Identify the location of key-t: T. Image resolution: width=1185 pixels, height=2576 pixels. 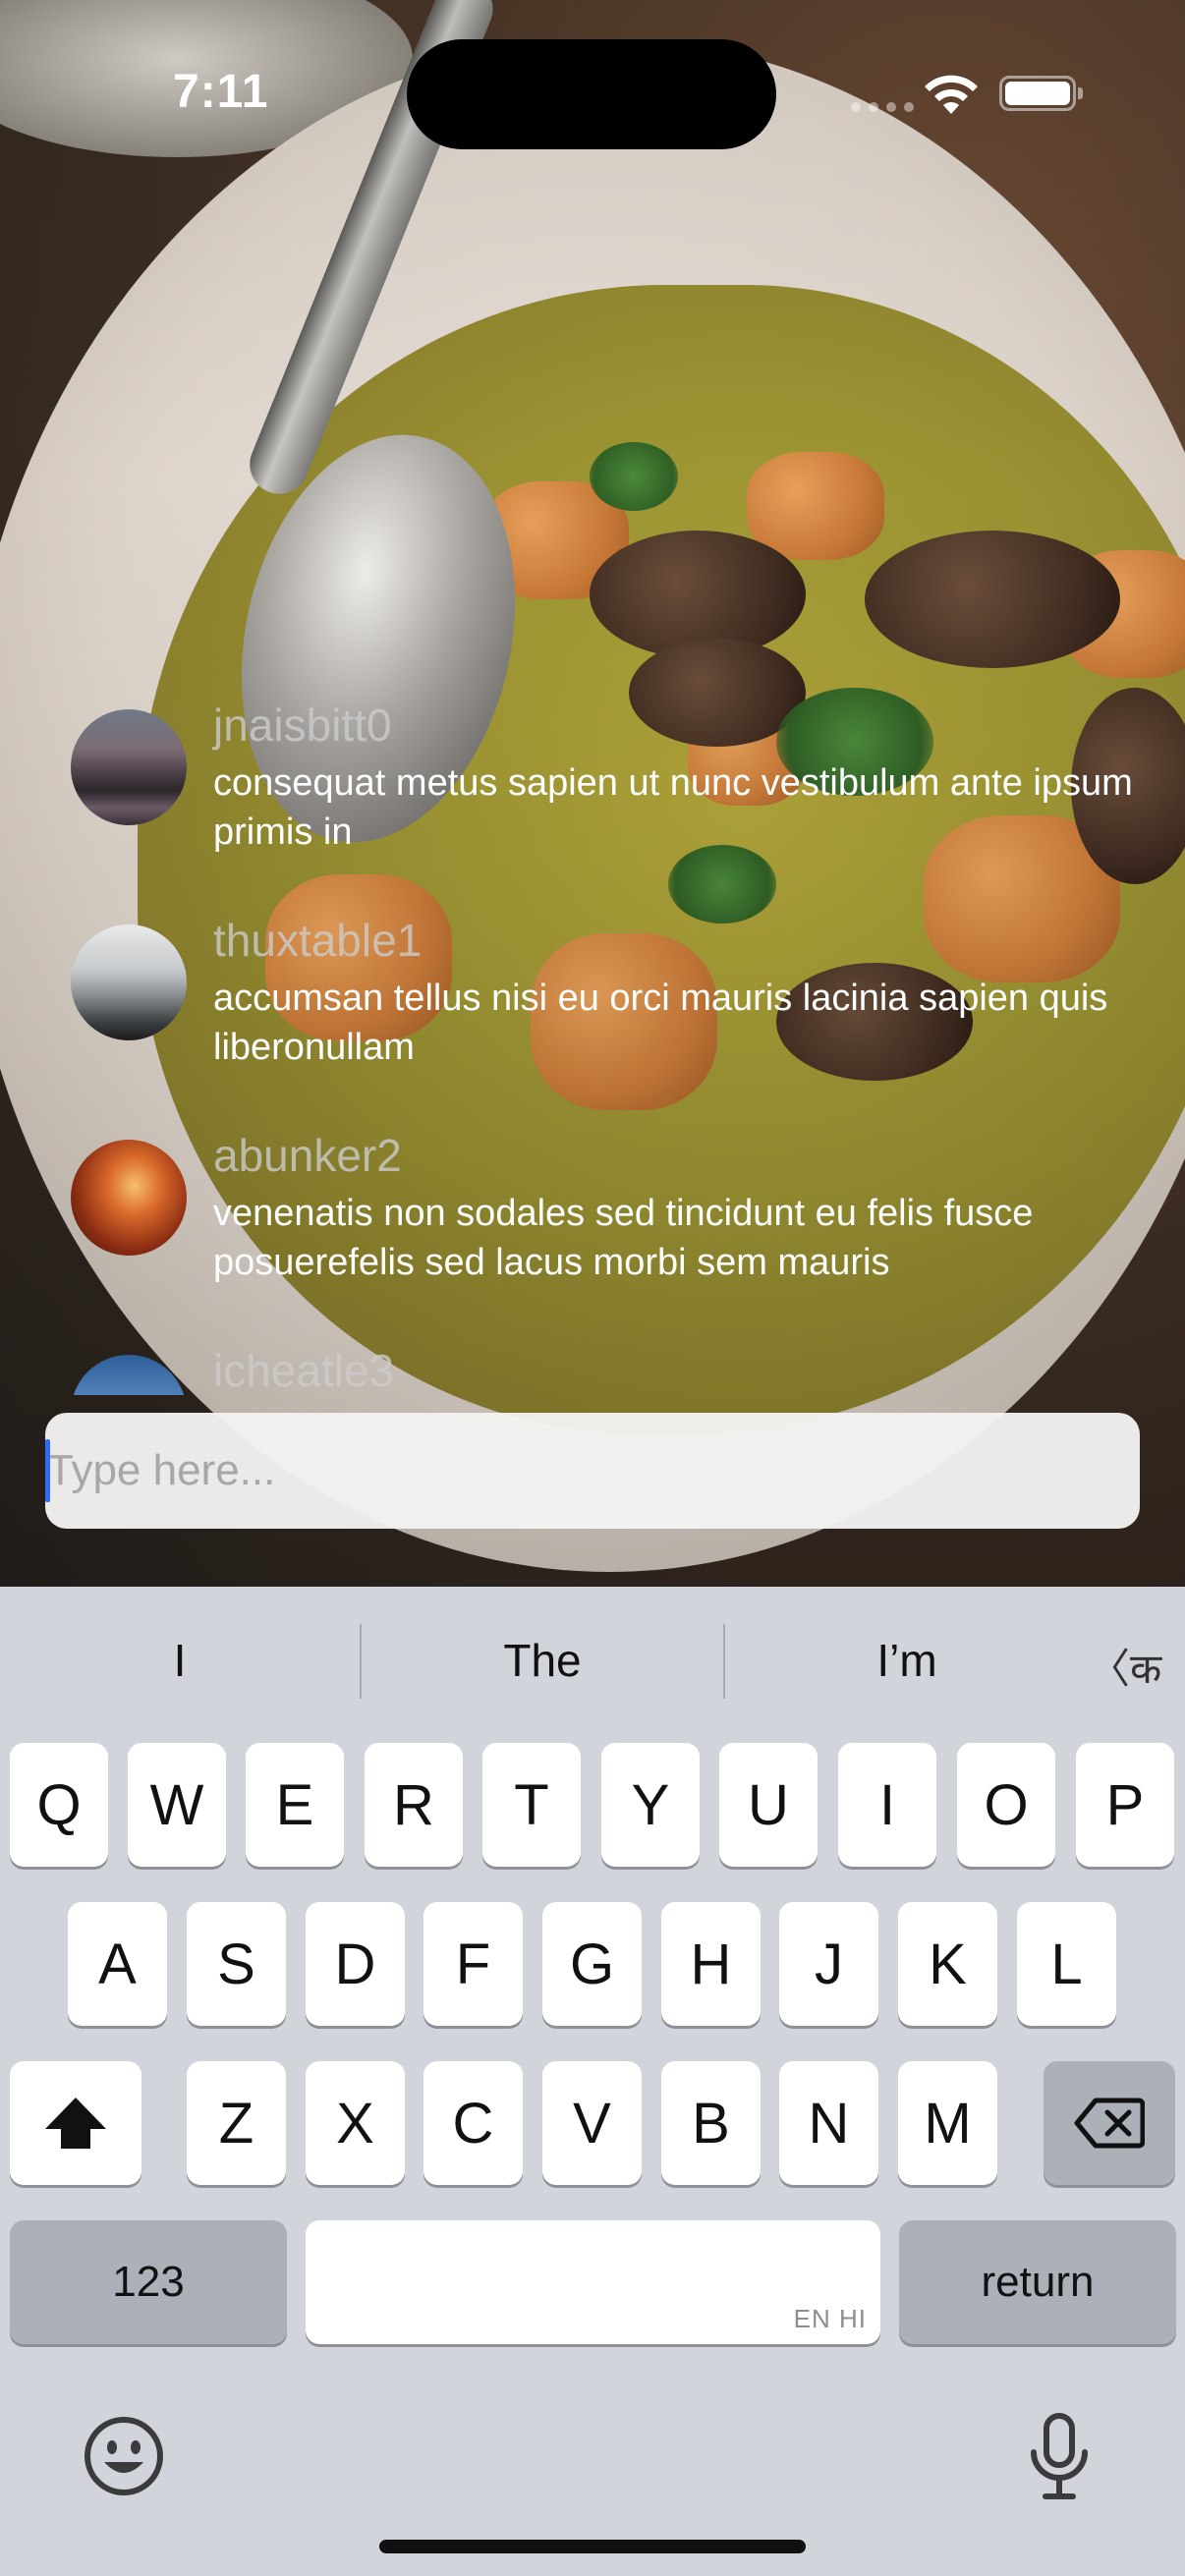
(532, 1805).